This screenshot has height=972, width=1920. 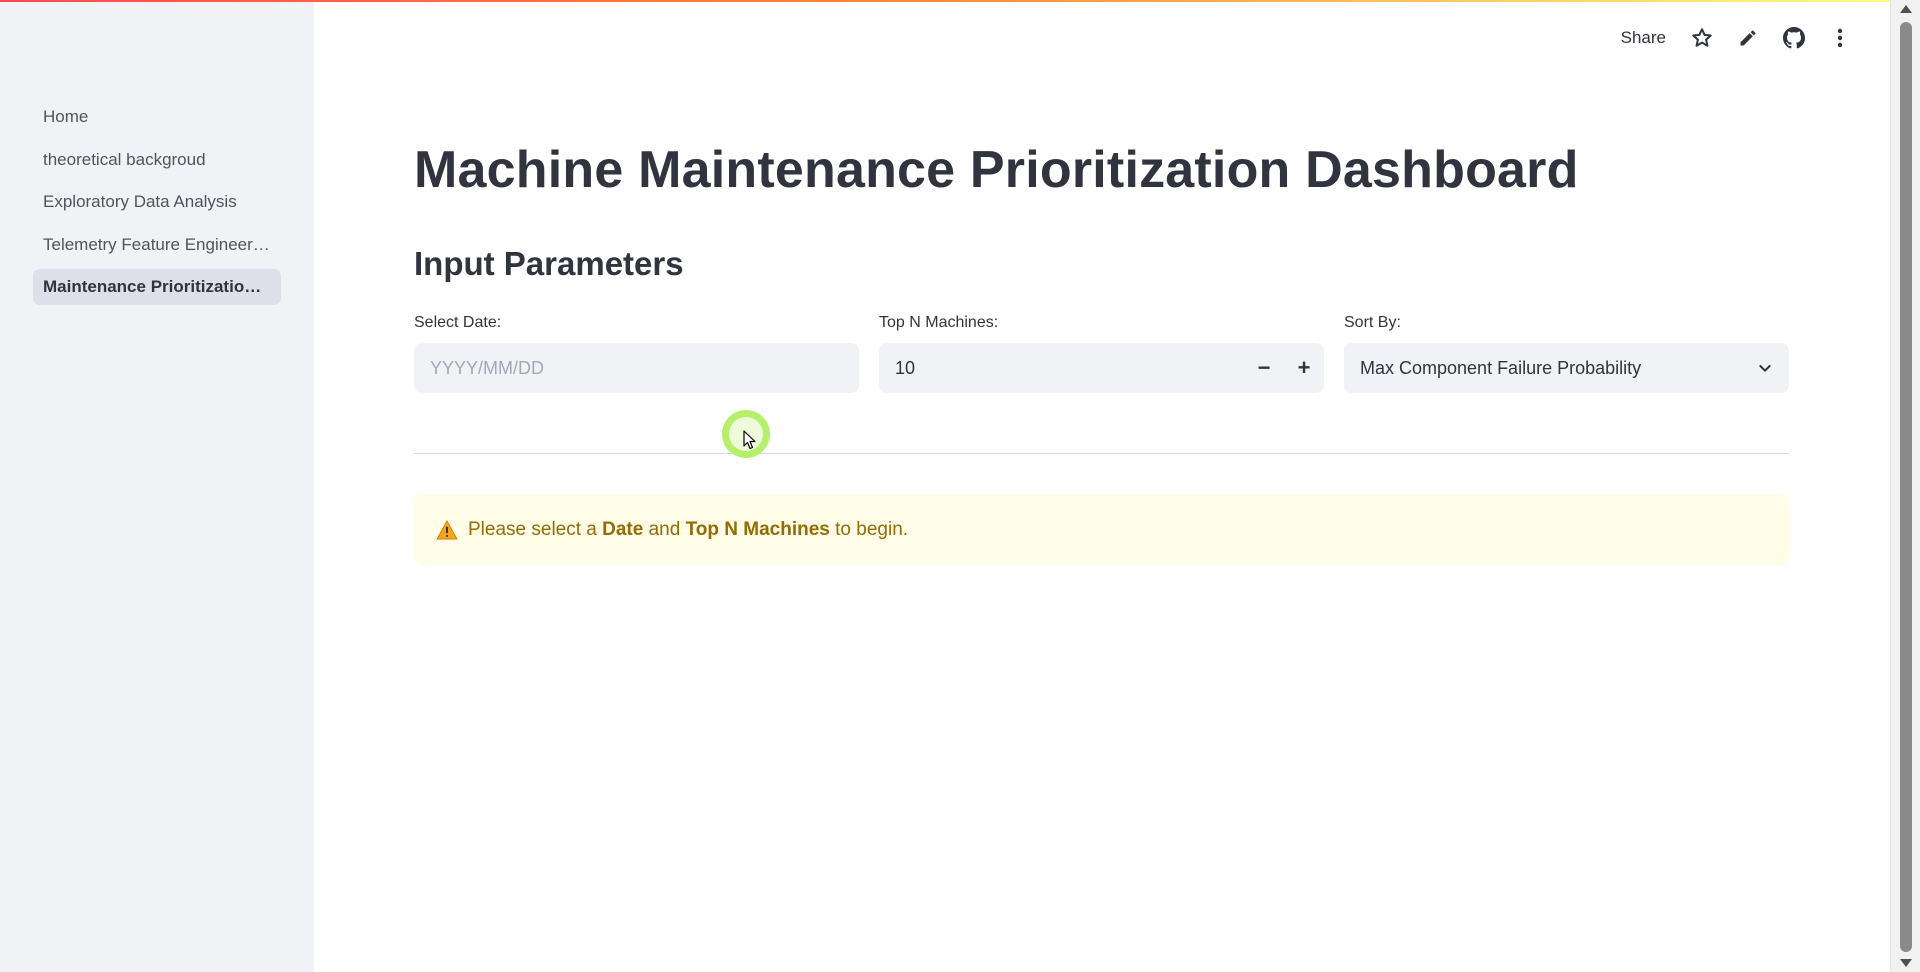 I want to click on sidebar-item-telemetry-feature-engineering: Telemetry Feature Engineering, so click(x=157, y=245).